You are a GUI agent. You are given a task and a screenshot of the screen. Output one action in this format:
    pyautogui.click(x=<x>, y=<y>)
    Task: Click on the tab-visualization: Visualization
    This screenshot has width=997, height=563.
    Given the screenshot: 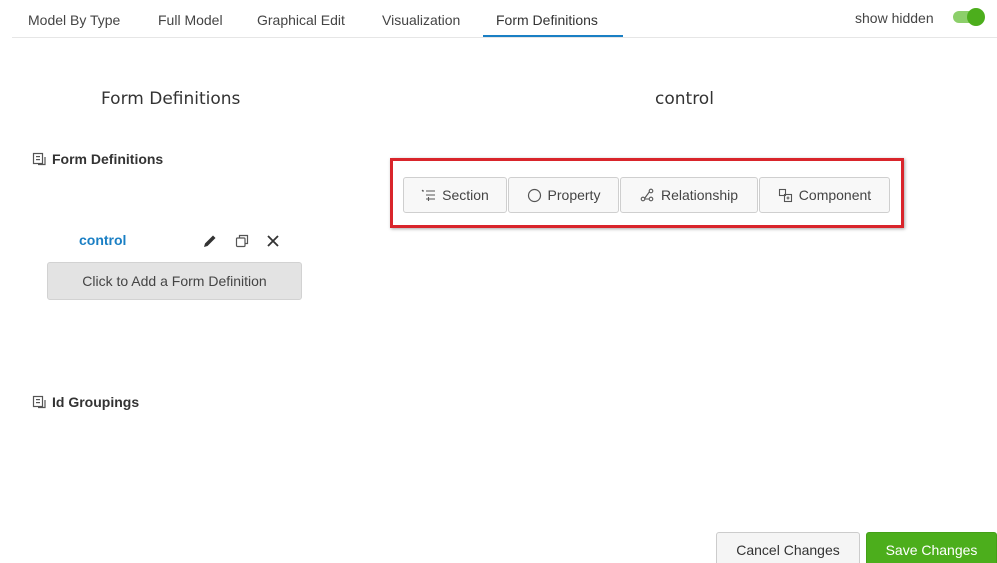 What is the action you would take?
    pyautogui.click(x=421, y=20)
    